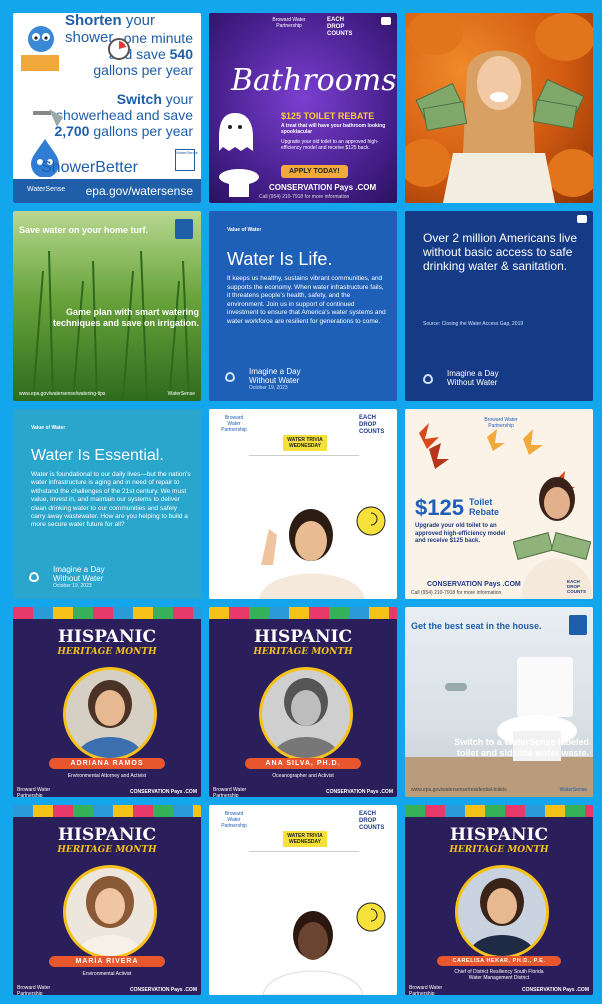  I want to click on toilet-photo, so click(499, 727).